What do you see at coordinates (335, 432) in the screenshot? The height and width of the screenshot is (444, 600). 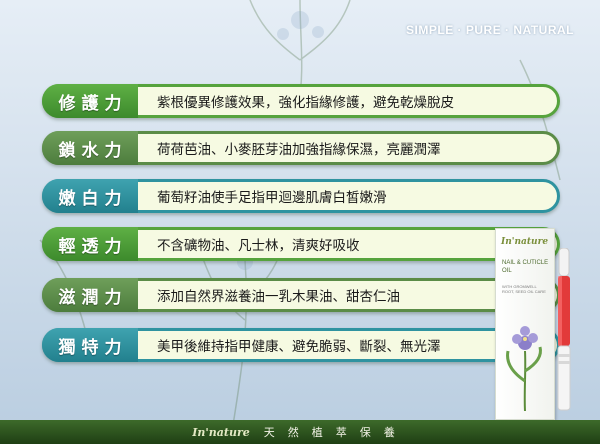 I see `footer-motto: 天然植萃保養` at bounding box center [335, 432].